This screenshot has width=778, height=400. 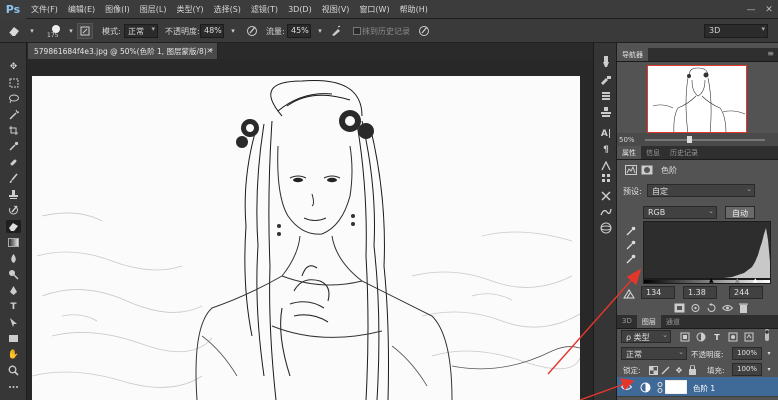 What do you see at coordinates (81, 9) in the screenshot?
I see `menu-edit: 编辑(E)` at bounding box center [81, 9].